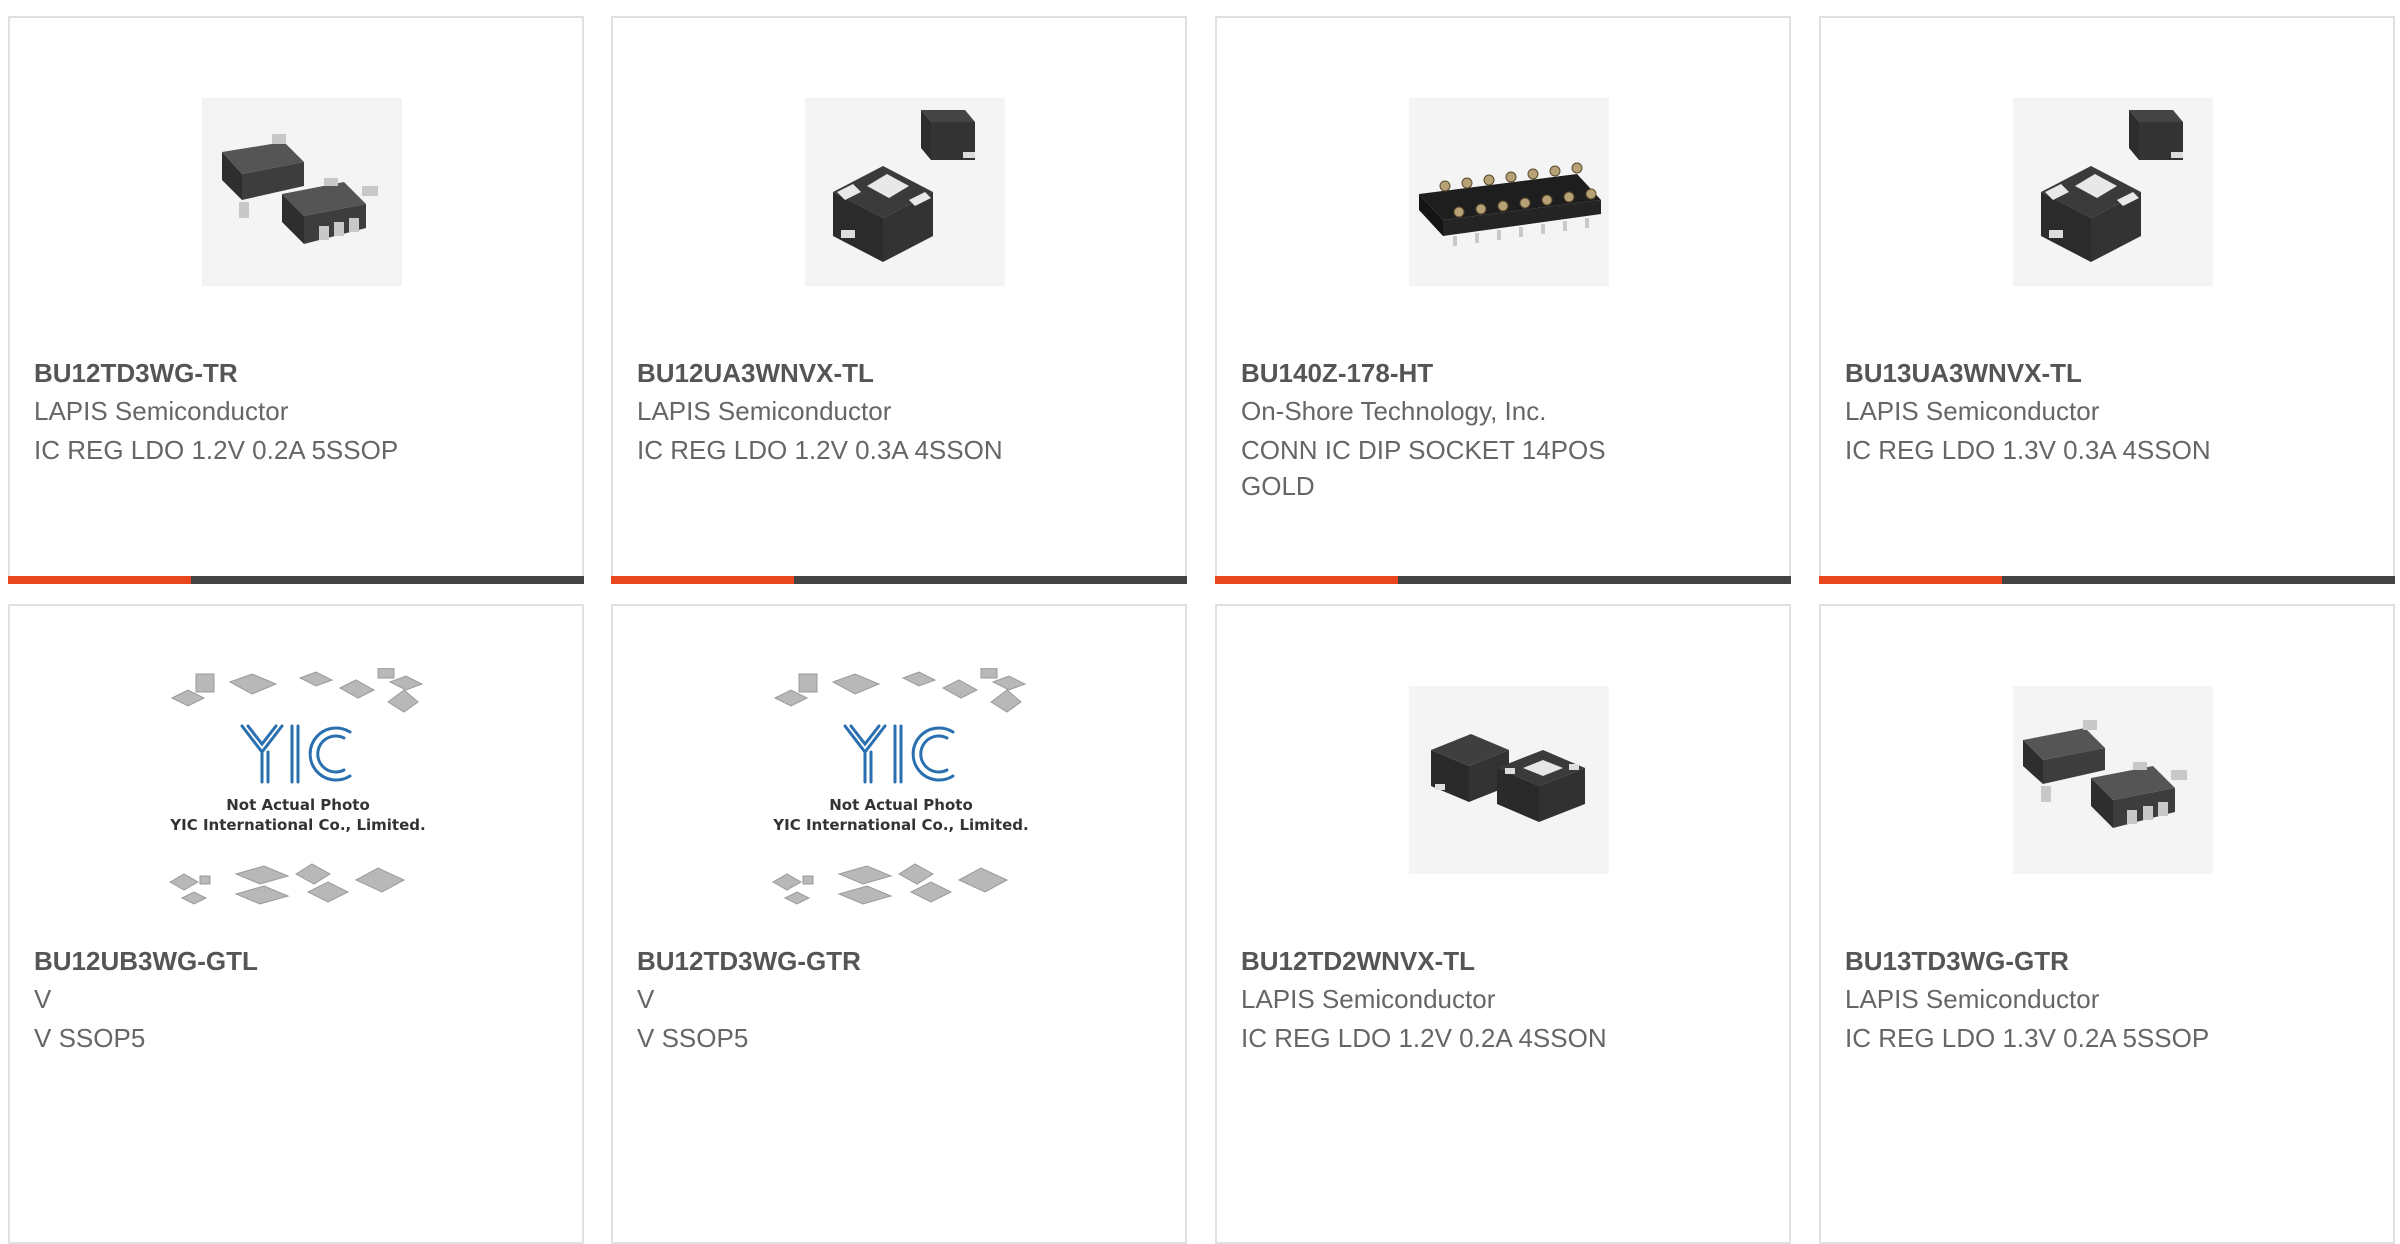 Image resolution: width=2400 pixels, height=1244 pixels. What do you see at coordinates (1424, 1038) in the screenshot?
I see `description: IC REG LDO 1.2V 0.2A 4SSON` at bounding box center [1424, 1038].